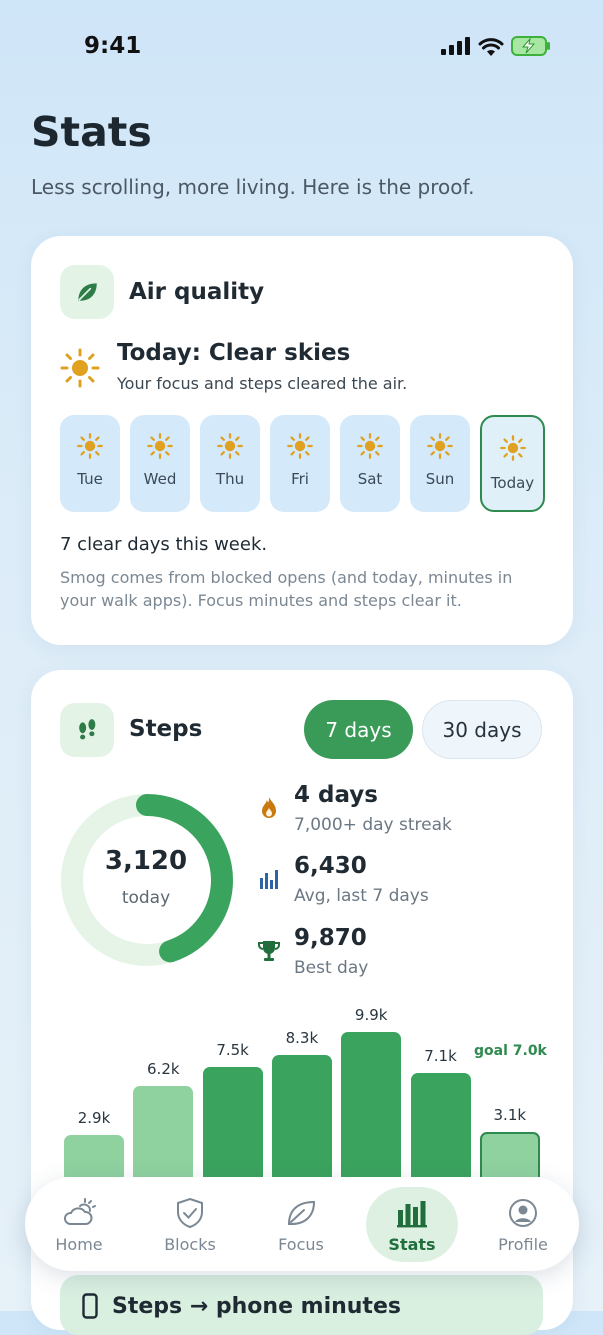  Describe the element at coordinates (230, 463) in the screenshot. I see `day-tile: Thu` at that location.